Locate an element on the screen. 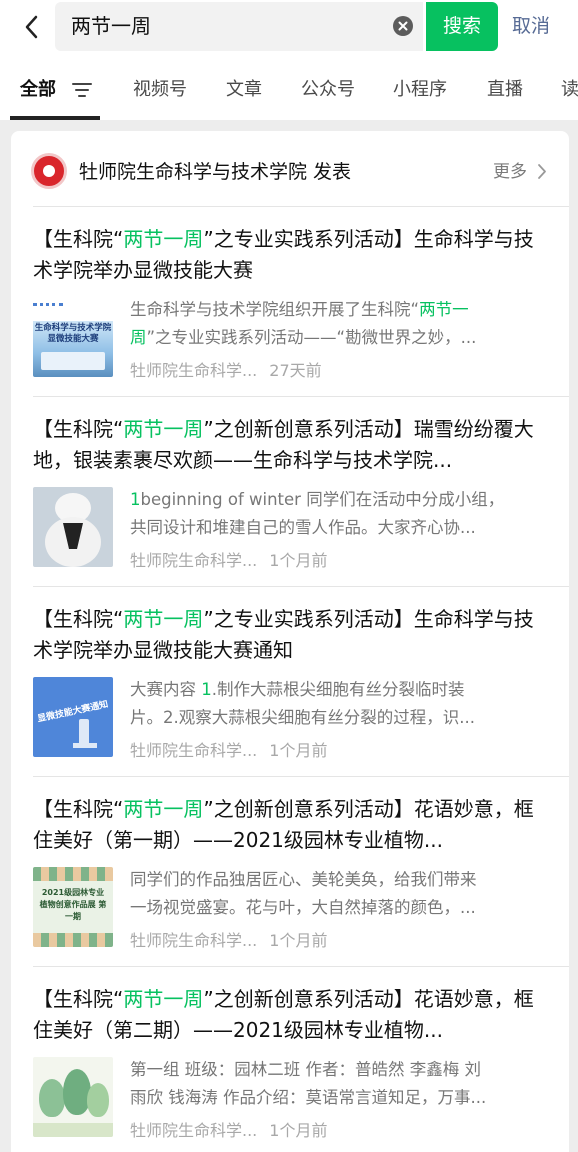 This screenshot has height=1152, width=578. tab-official-accounts: 公众号 is located at coordinates (328, 90).